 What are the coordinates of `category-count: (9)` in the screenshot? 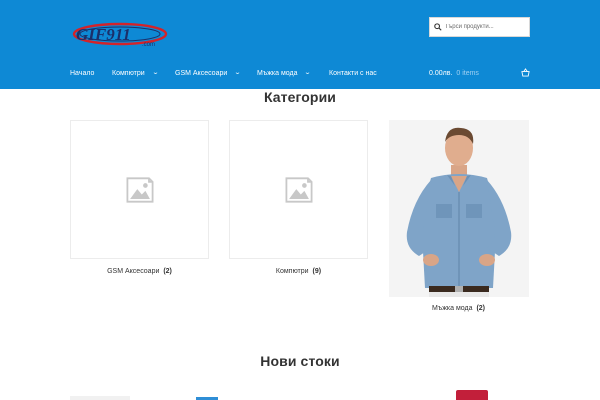 It's located at (317, 271).